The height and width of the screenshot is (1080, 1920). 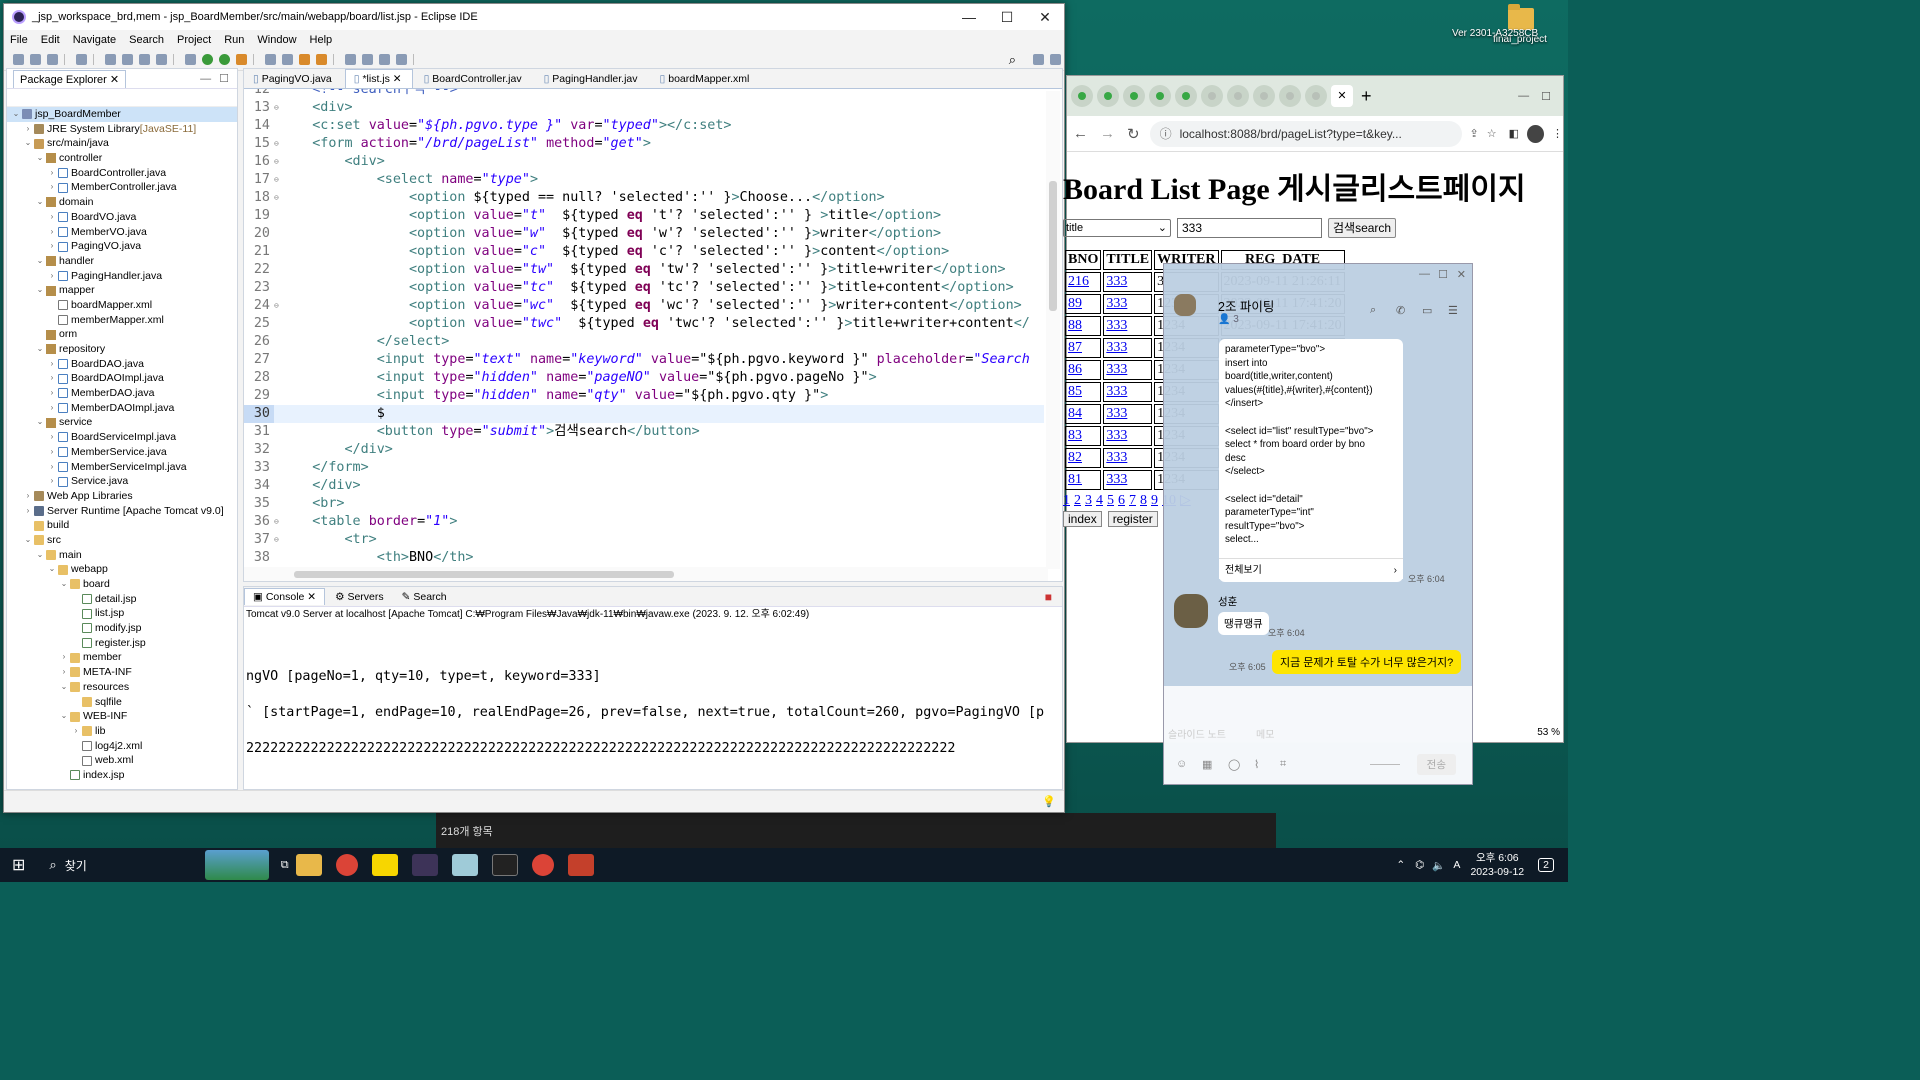 I want to click on view-all-link: 전체보기 ›, so click(x=1311, y=570).